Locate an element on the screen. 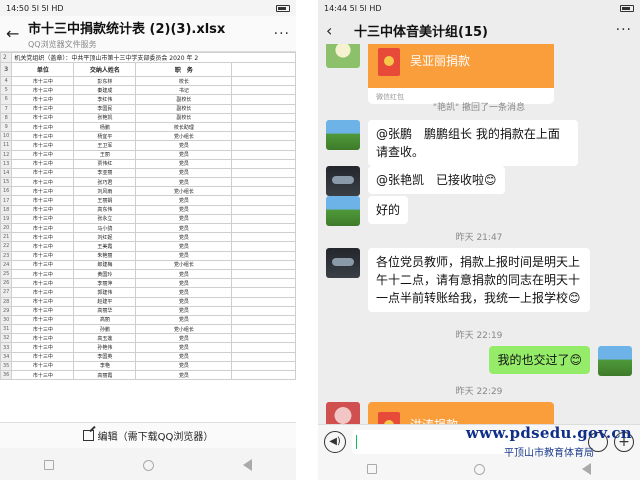  org-cell: 机关党组织（盖章）：中共平顶山市第十三中学支部委员会 2020 年 2 is located at coordinates (153, 57).